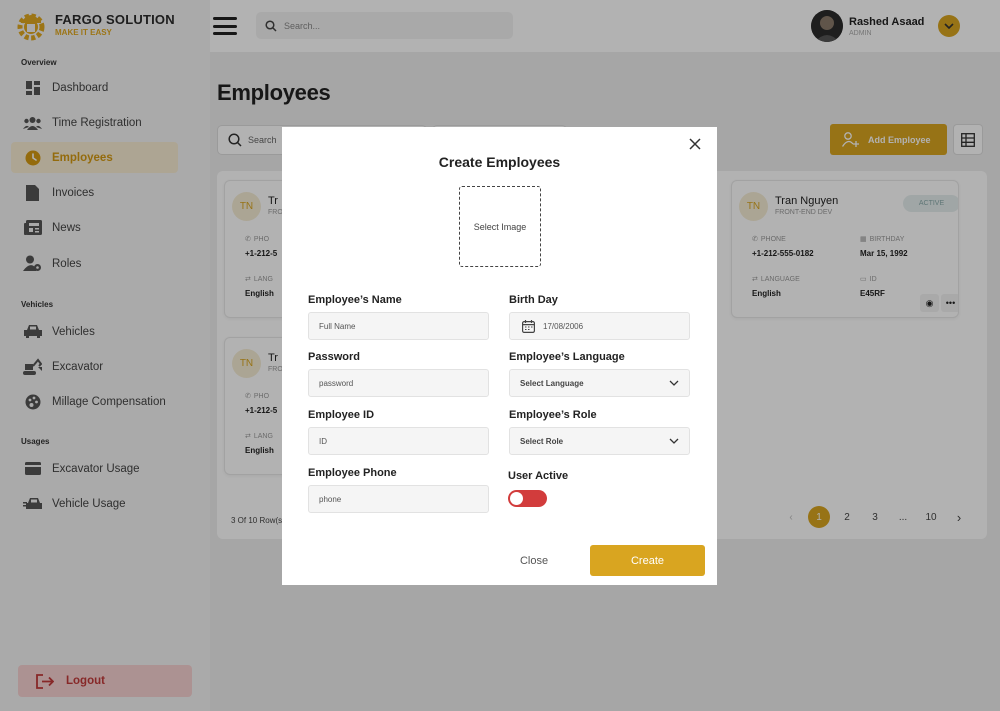  I want to click on employee-id-input: ID, so click(398, 441).